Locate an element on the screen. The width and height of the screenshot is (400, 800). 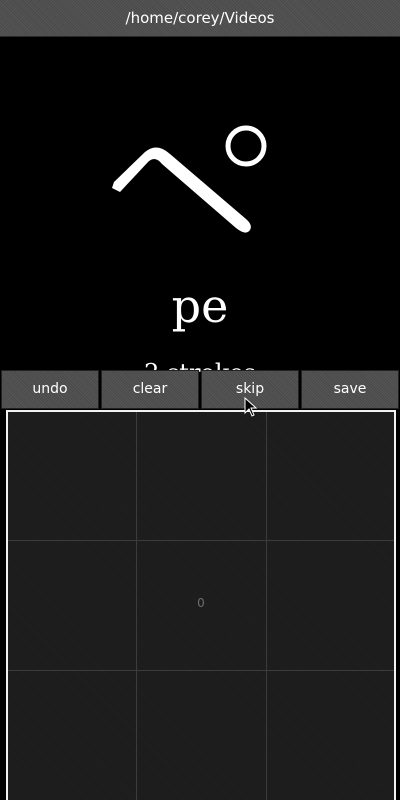
drawn-stroke-counter: 0 is located at coordinates (201, 603).